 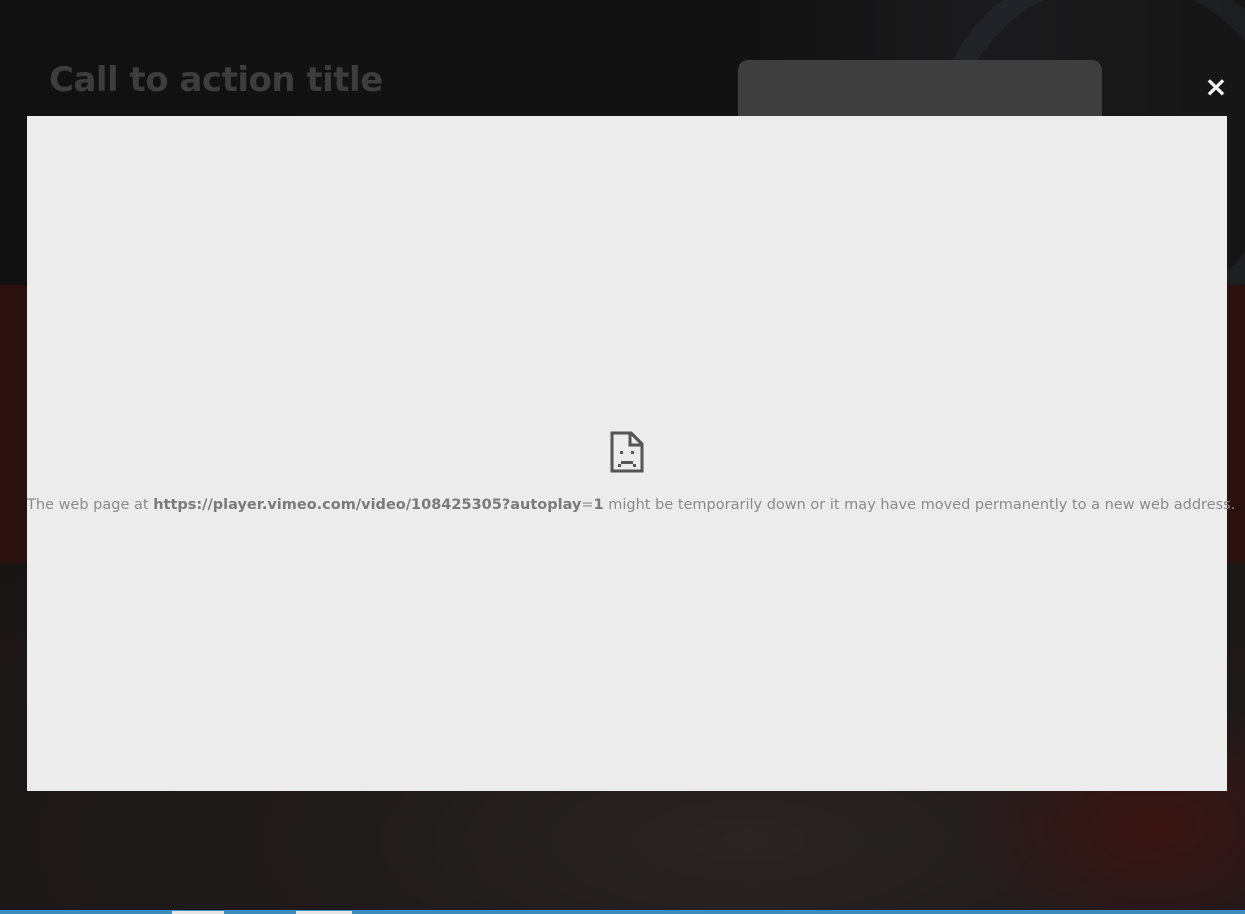 I want to click on error-url-value: 1, so click(x=598, y=505).